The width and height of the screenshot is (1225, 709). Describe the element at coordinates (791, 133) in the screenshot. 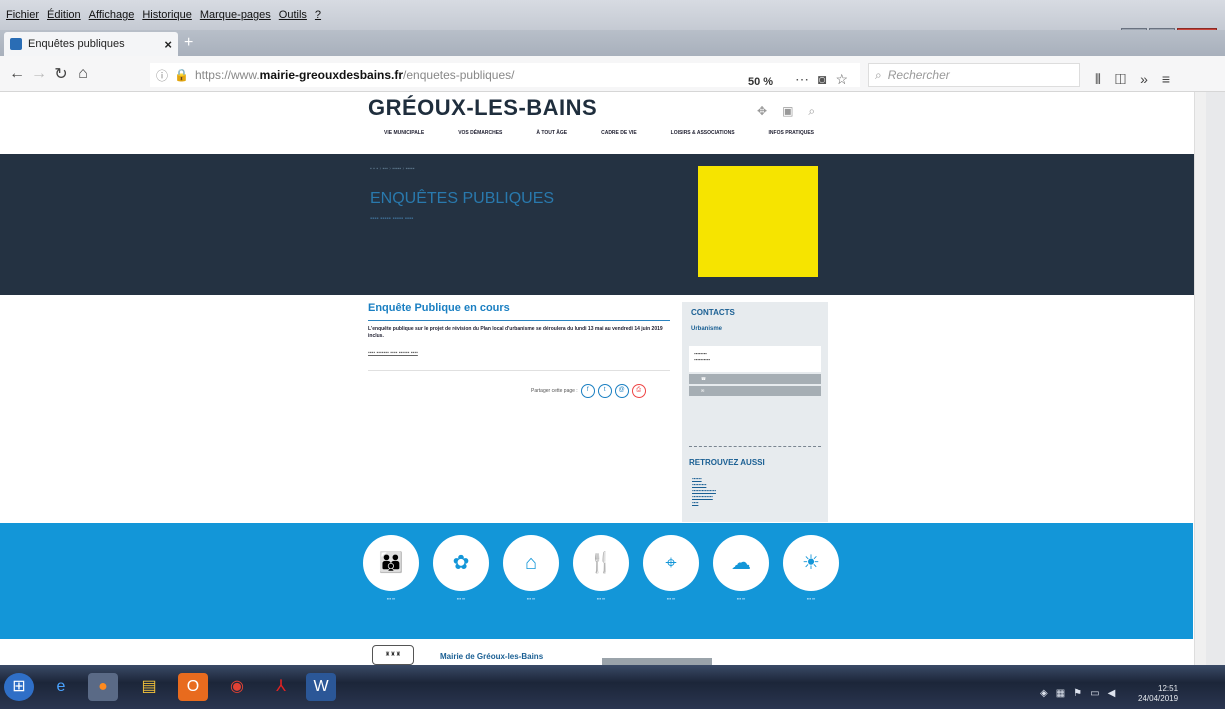

I see `nav-infos-pratiques: INFOS PRATIQUES` at that location.